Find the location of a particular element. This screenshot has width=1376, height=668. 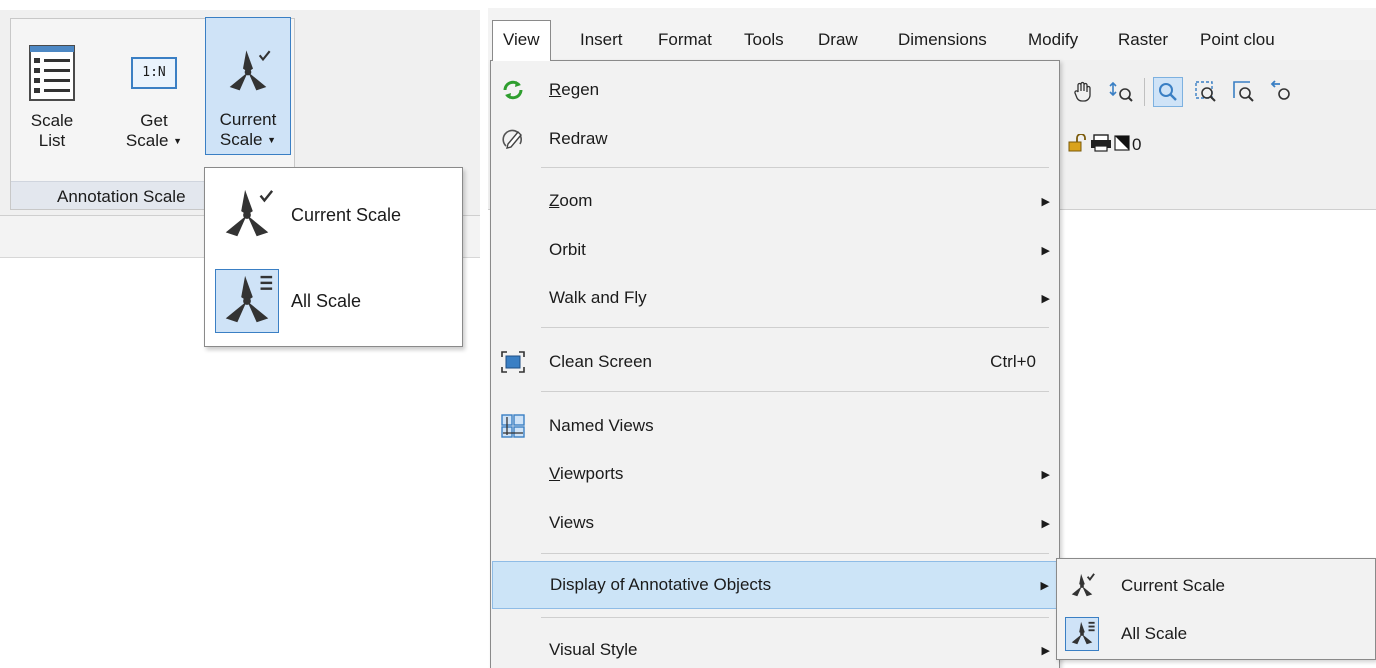

current-scale-button: Current Scale ▼ is located at coordinates (248, 86).